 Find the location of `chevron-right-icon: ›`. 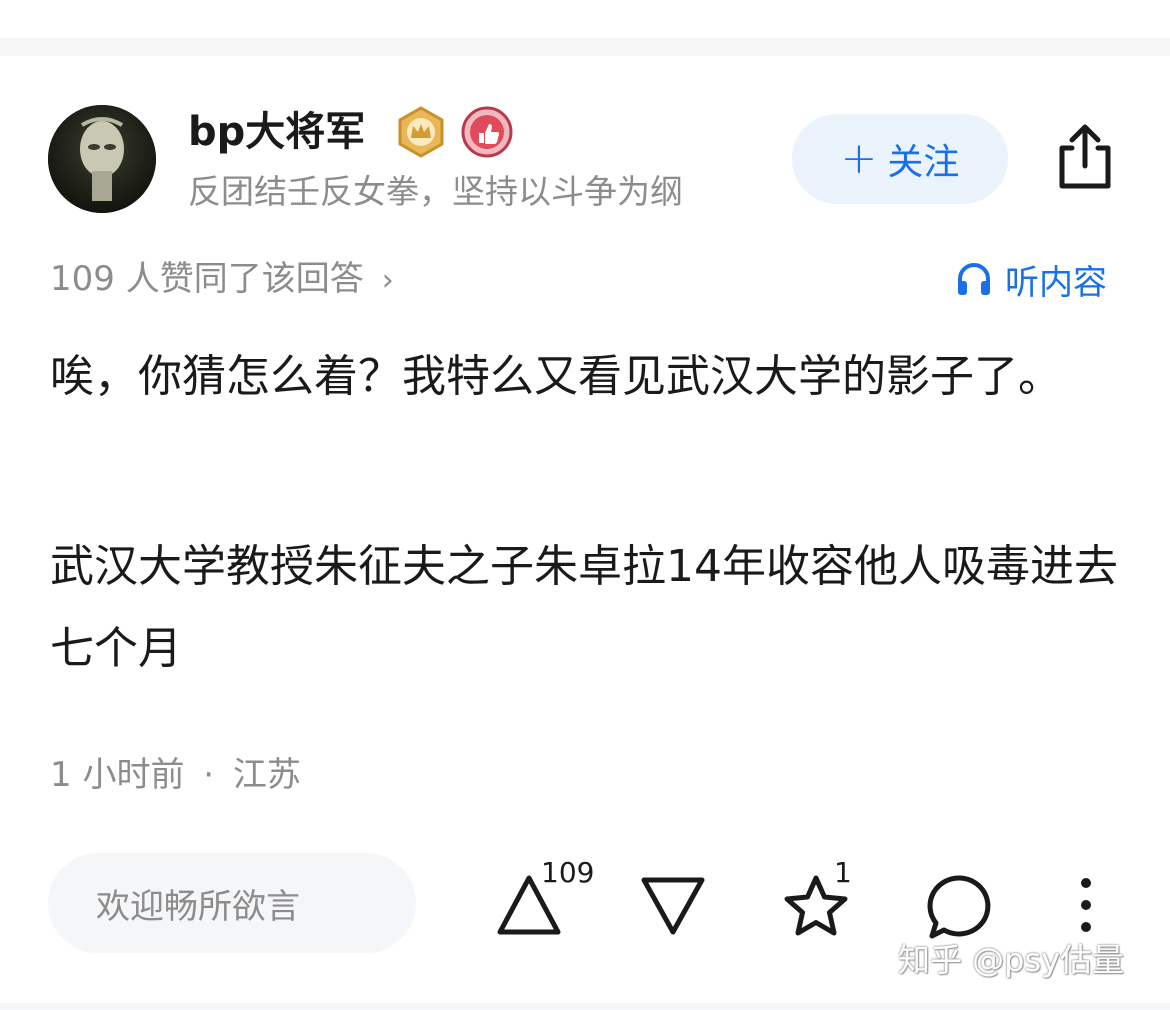

chevron-right-icon: › is located at coordinates (387, 280).